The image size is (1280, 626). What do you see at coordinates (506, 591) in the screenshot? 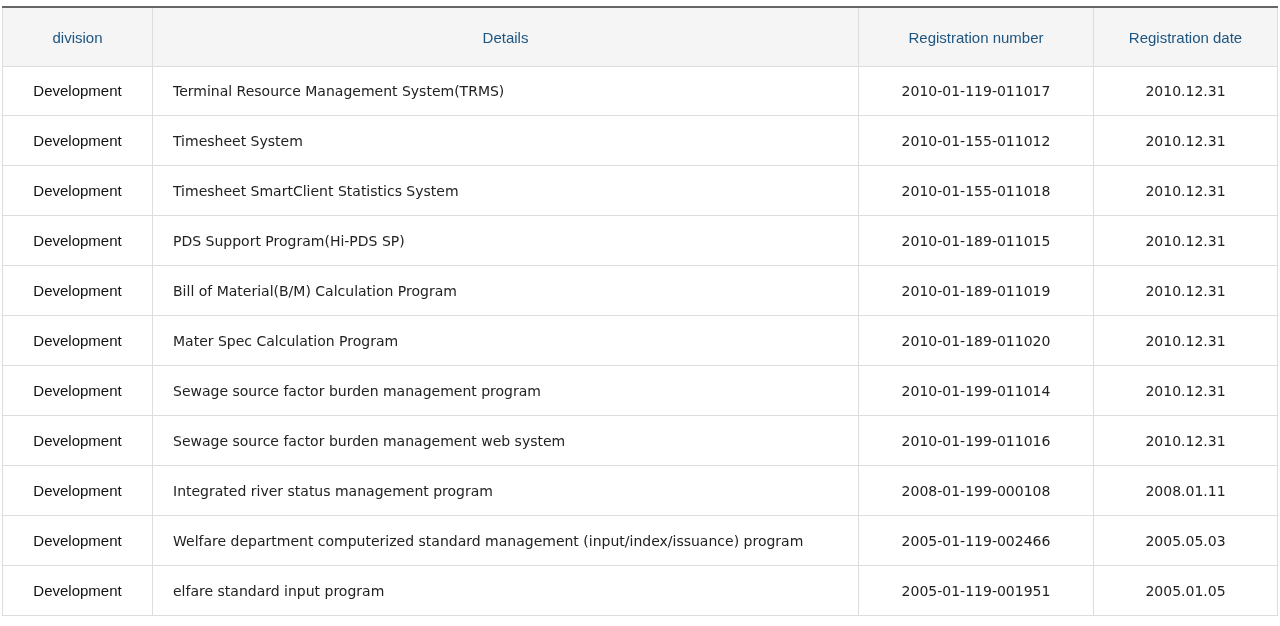
I see `table-cell: elfare standard input program` at bounding box center [506, 591].